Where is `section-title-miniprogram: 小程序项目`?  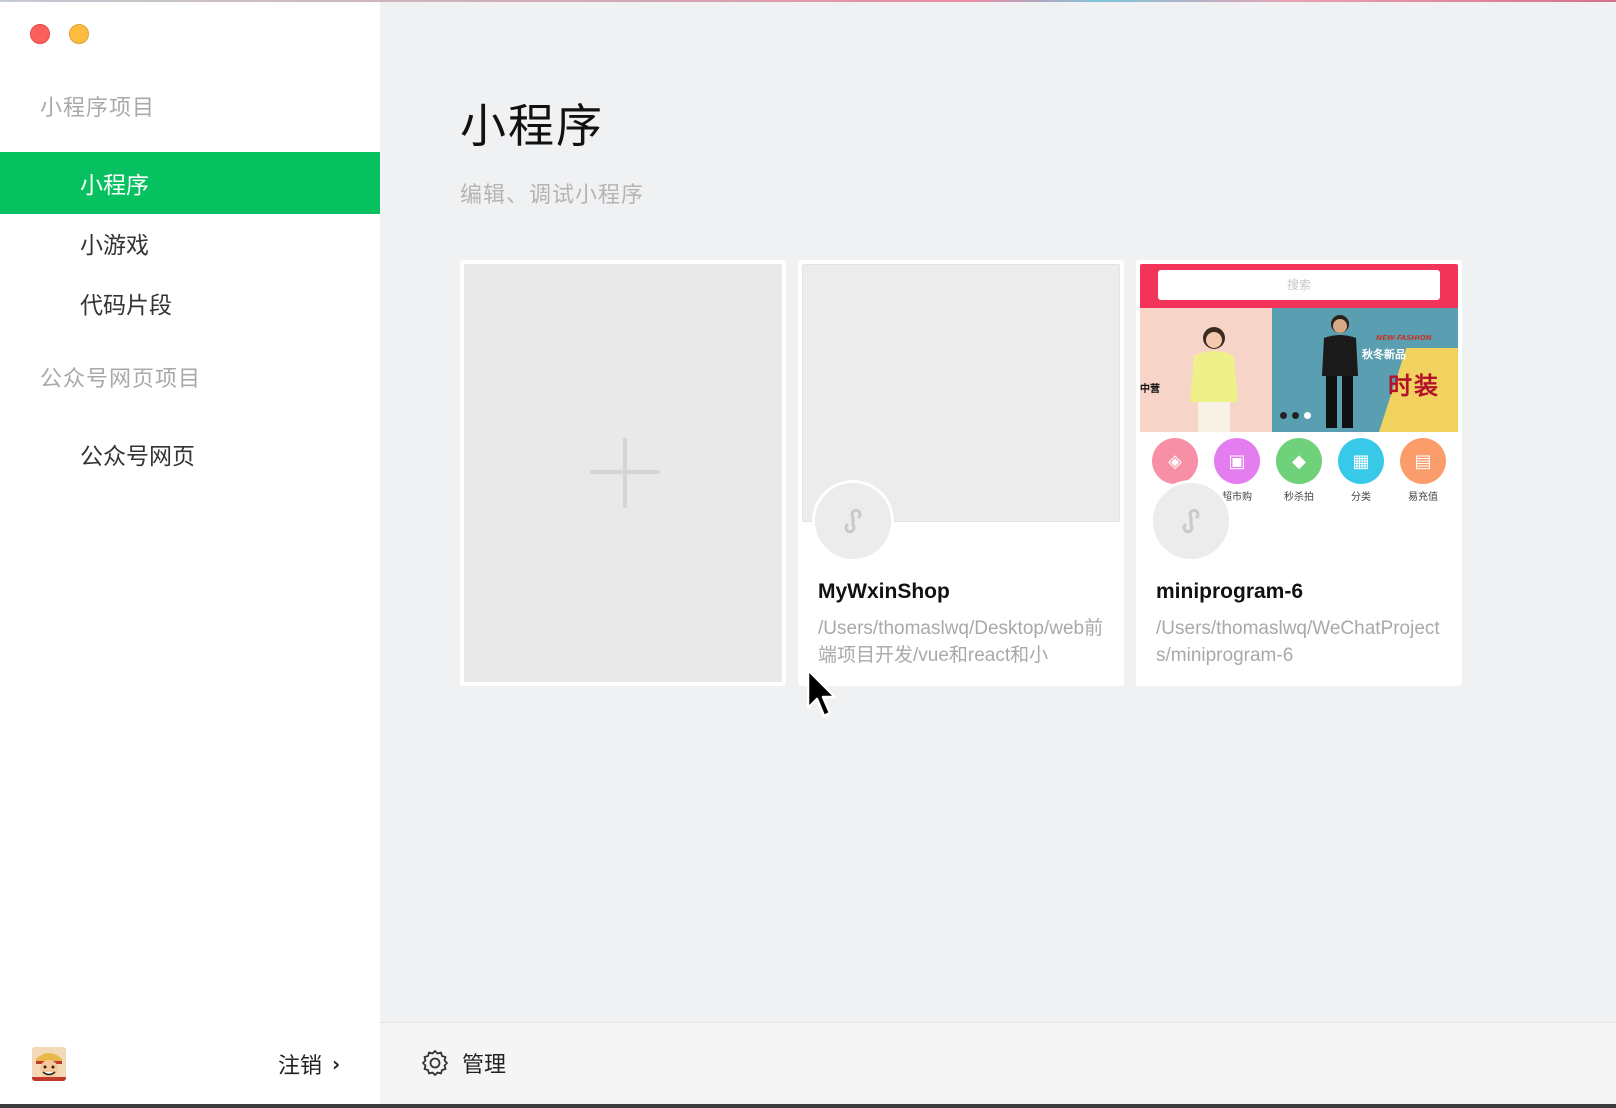
section-title-miniprogram: 小程序项目 is located at coordinates (98, 108).